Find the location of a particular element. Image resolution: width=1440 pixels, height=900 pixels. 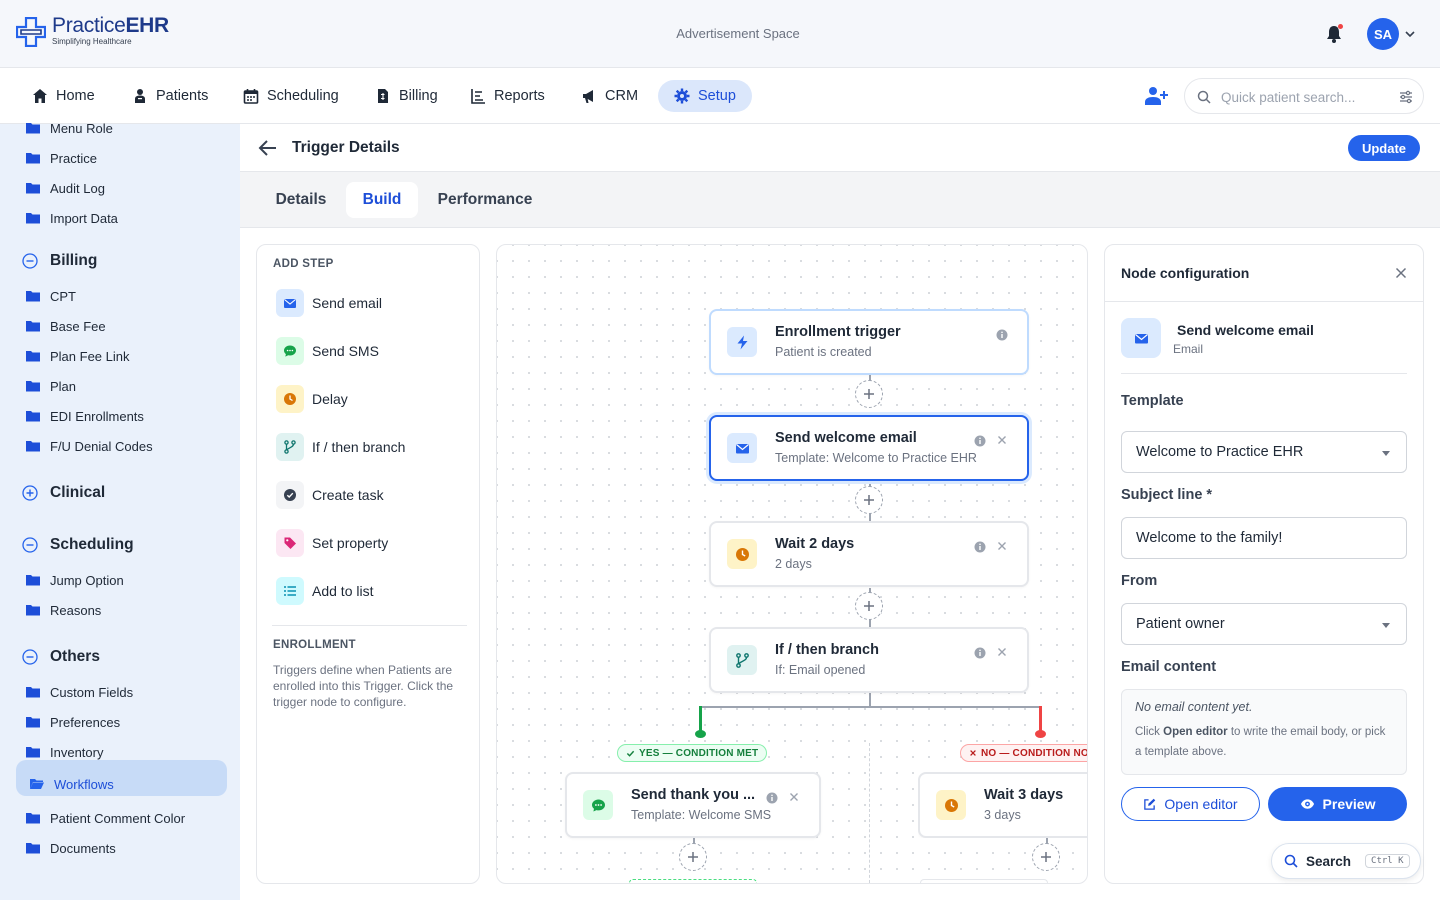

sidebar-item-custom-fields: Custom Fields is located at coordinates (79, 692).